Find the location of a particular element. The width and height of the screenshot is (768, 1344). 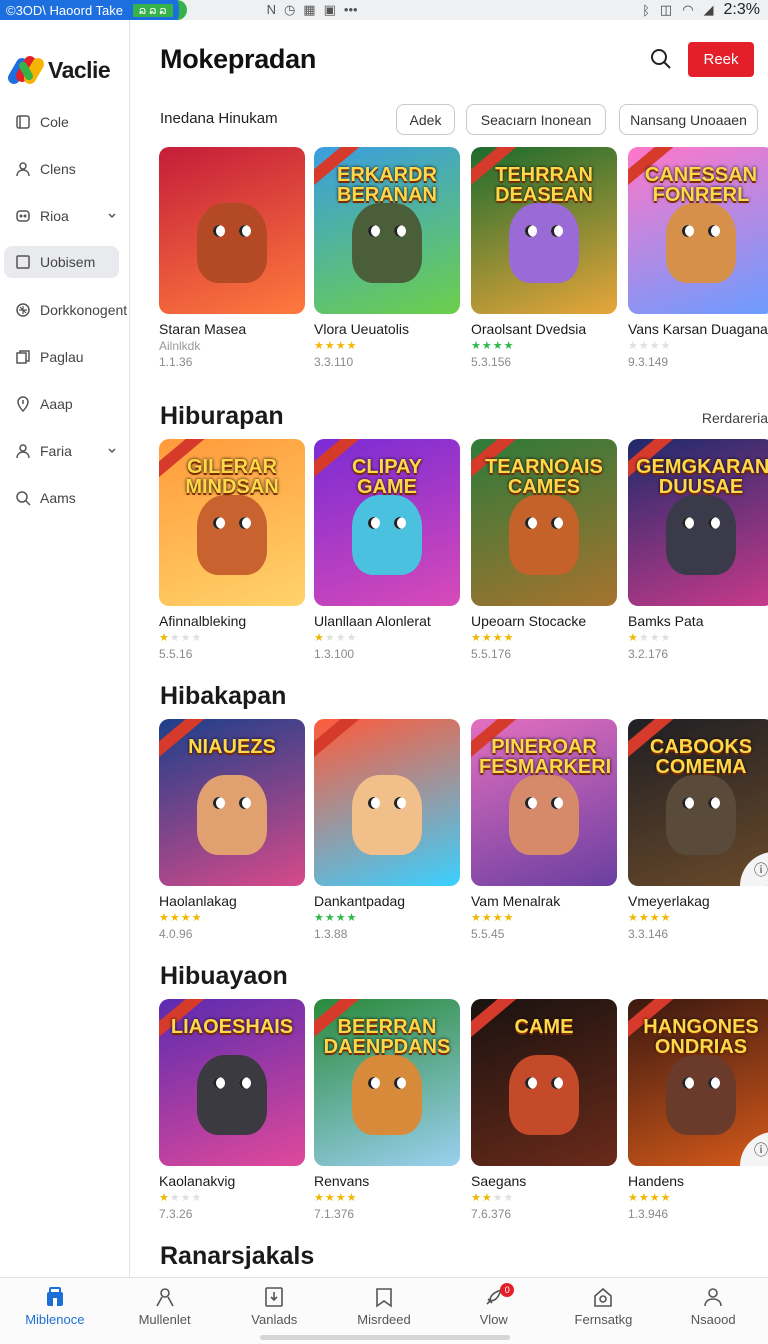

game-thumbnail: NIAUEZS is located at coordinates (232, 802).